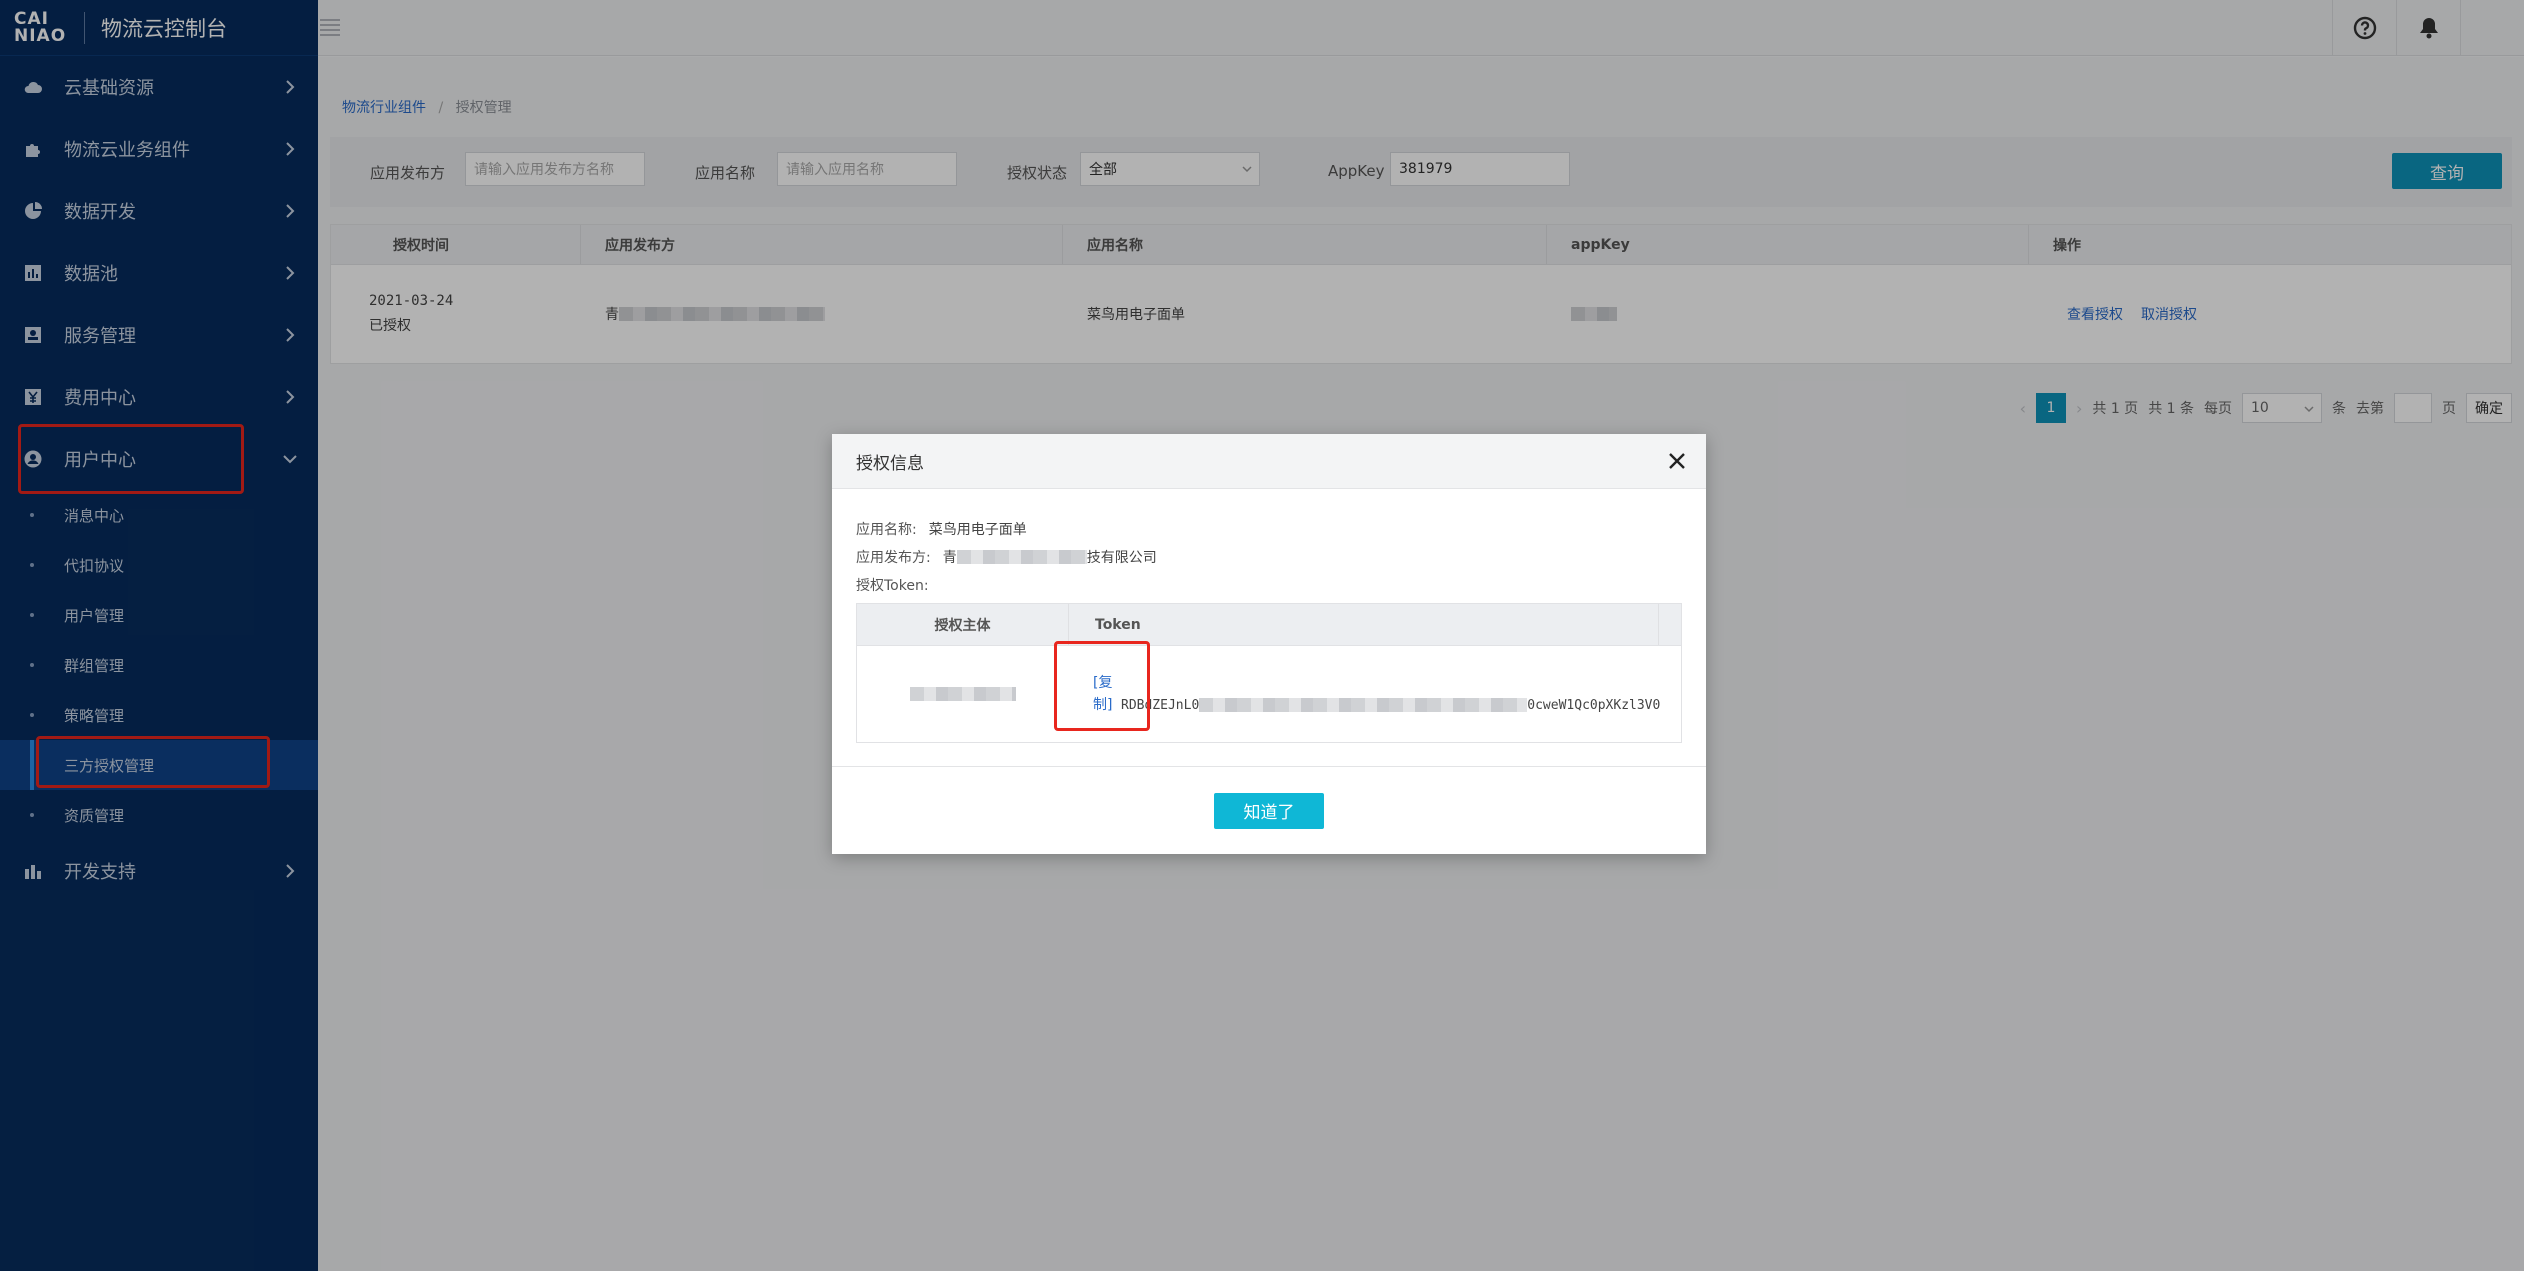 The height and width of the screenshot is (1271, 2524). I want to click on publisher-suffix: 技有限公司, so click(1121, 558).